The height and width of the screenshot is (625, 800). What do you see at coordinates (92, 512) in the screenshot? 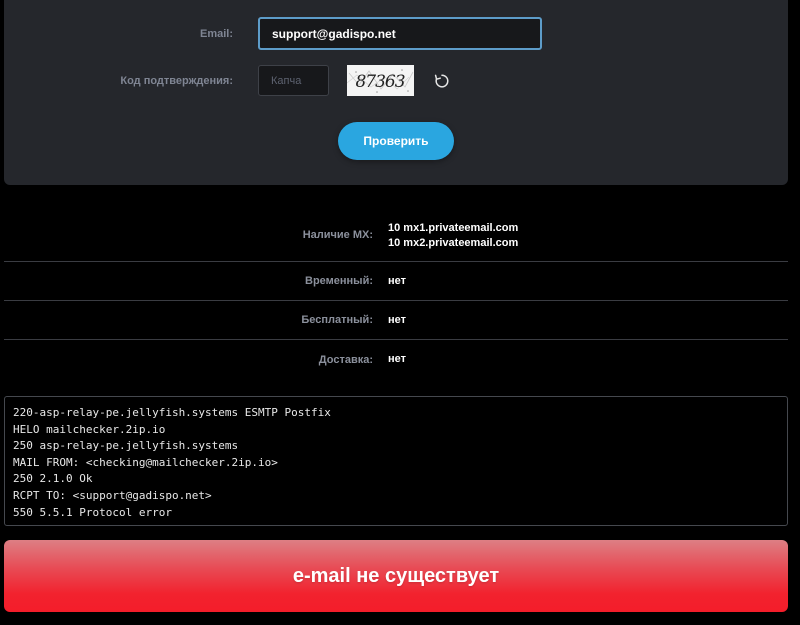
I see `log-line: 550 5.5.1 Protocol error` at bounding box center [92, 512].